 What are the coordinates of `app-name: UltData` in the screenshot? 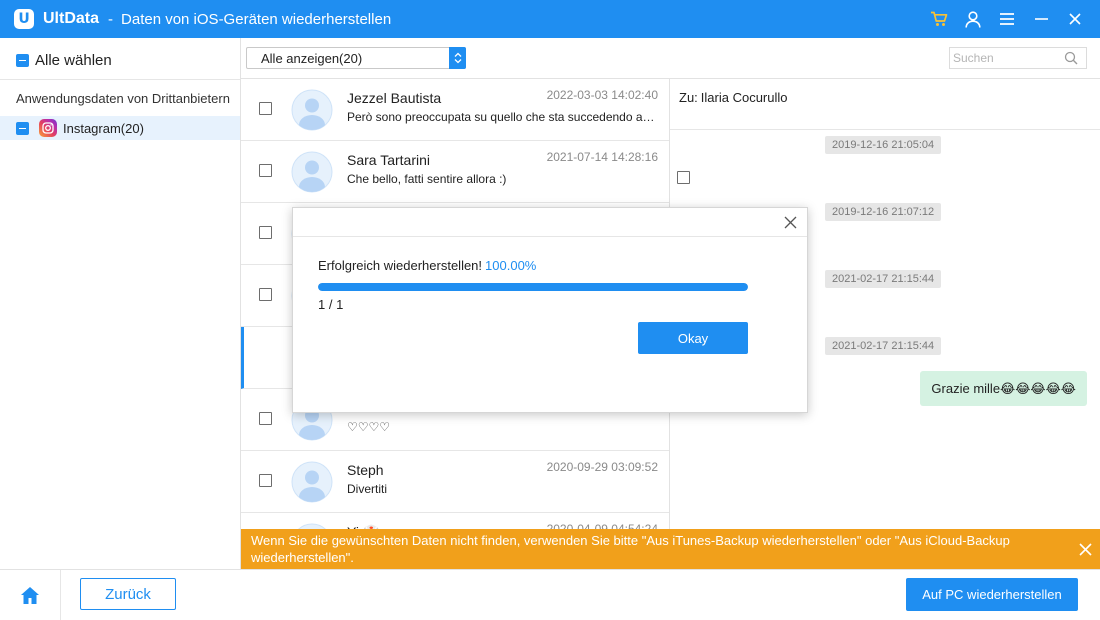 It's located at (71, 18).